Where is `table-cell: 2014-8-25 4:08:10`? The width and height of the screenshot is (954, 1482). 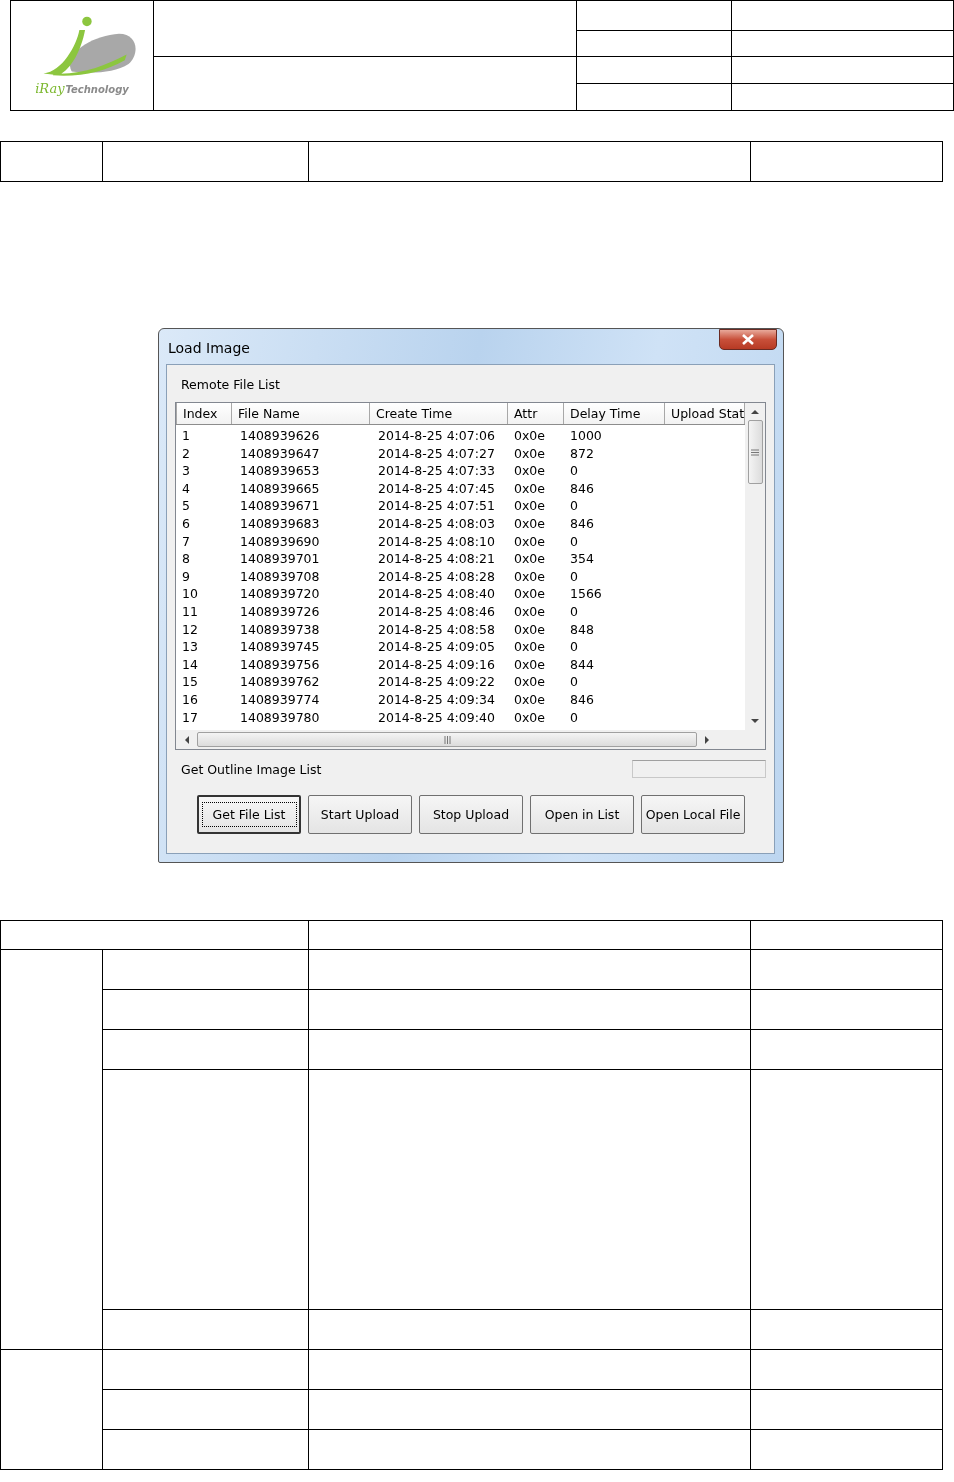 table-cell: 2014-8-25 4:08:10 is located at coordinates (436, 541).